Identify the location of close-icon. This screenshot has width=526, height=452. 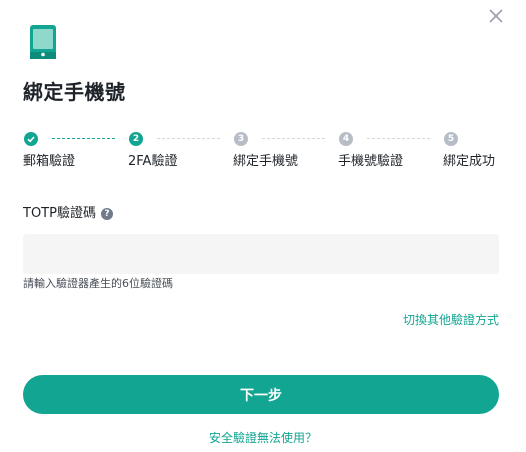
(496, 16).